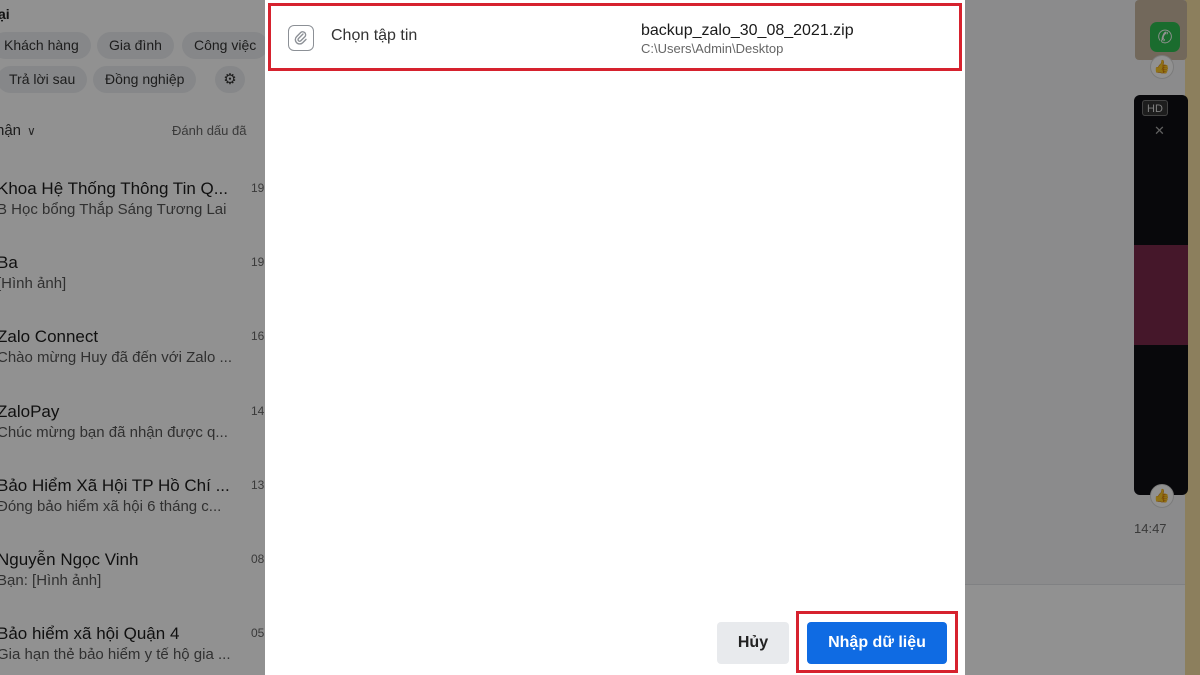 This screenshot has height=675, width=1200. Describe the element at coordinates (301, 38) in the screenshot. I see `paperclip-icon` at that location.